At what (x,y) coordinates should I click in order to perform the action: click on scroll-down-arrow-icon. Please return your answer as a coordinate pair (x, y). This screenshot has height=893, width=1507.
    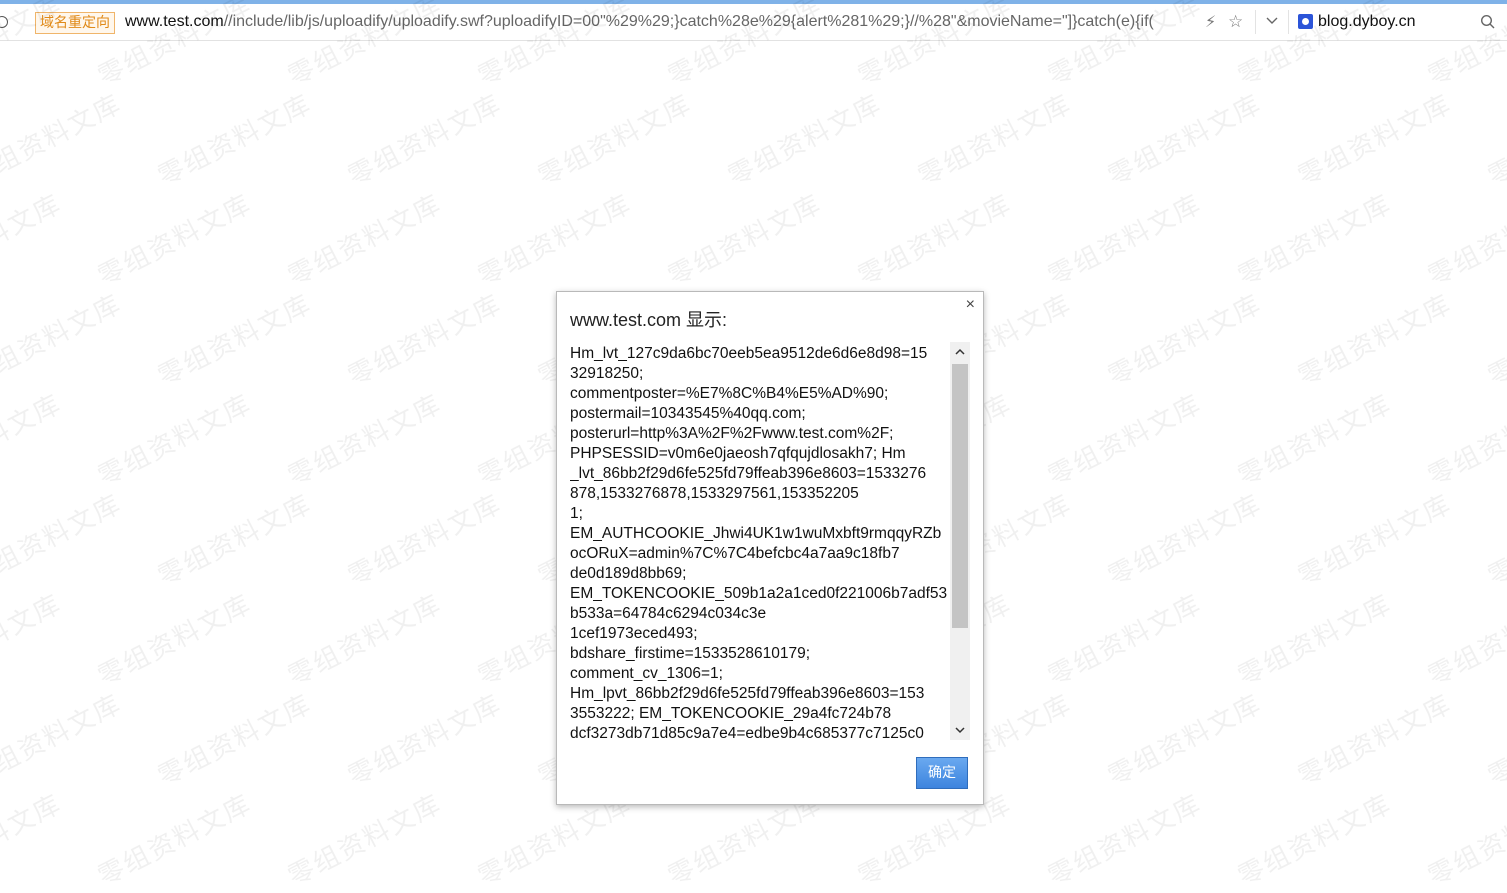
    Looking at the image, I should click on (960, 730).